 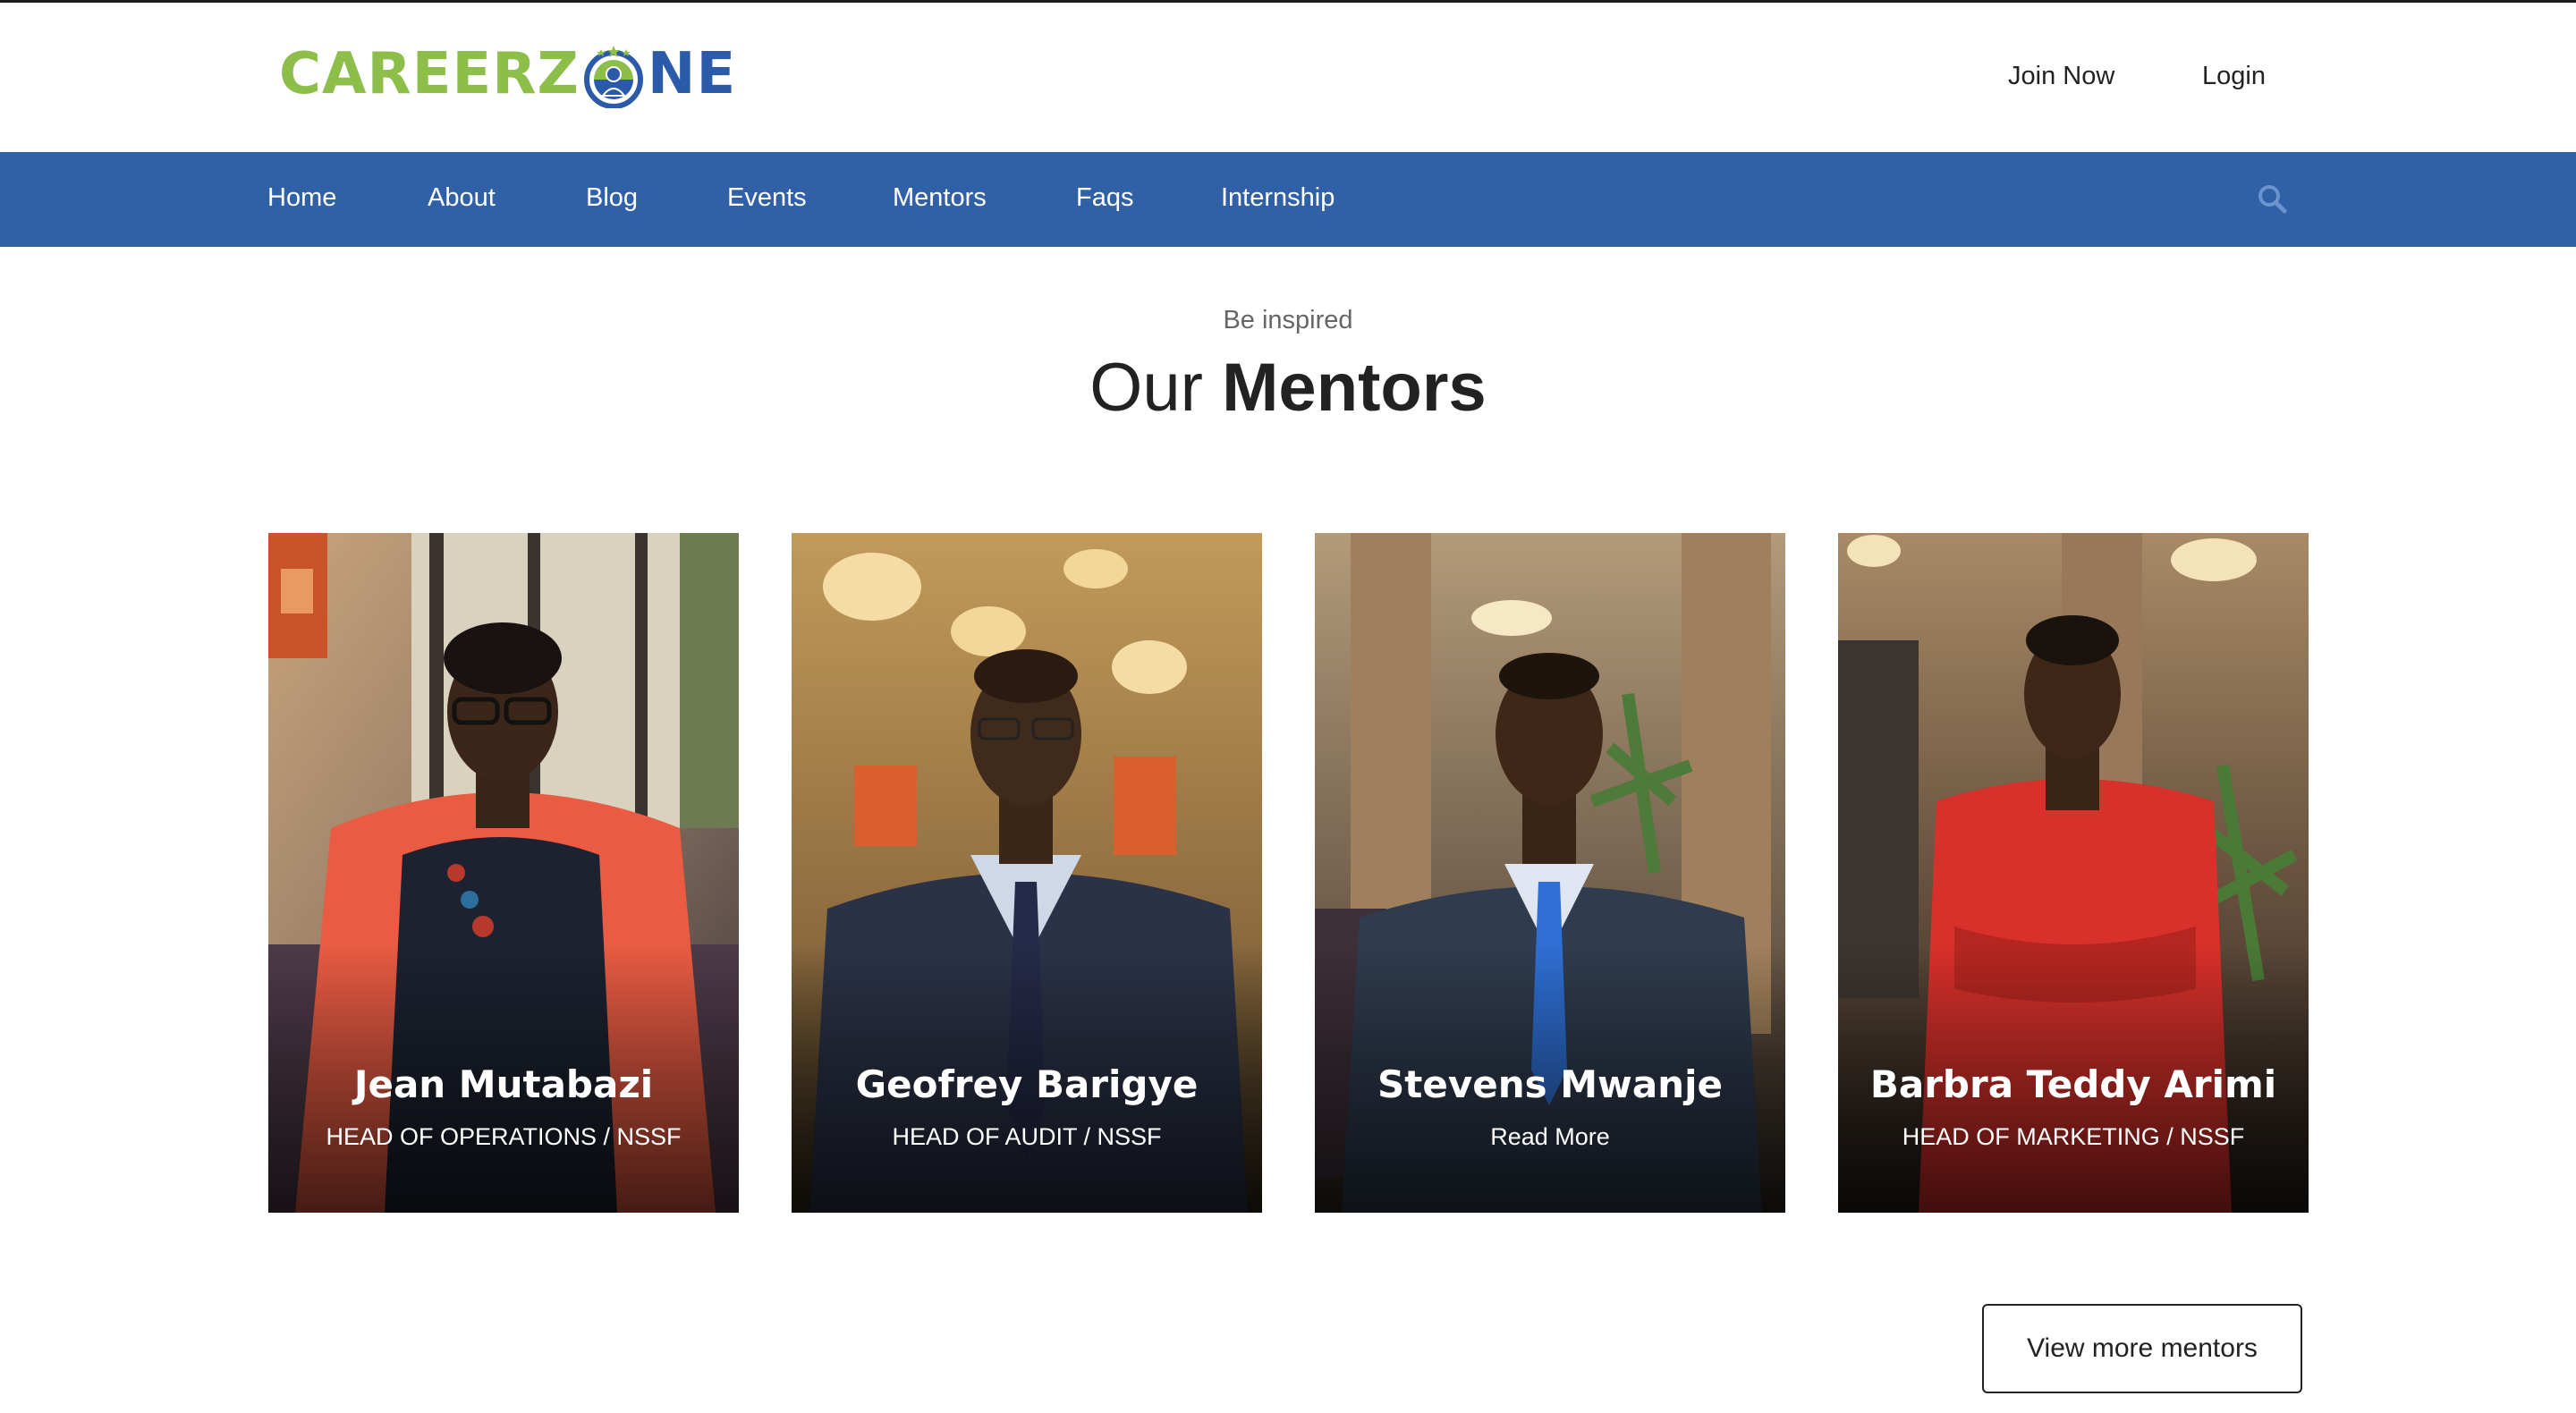 What do you see at coordinates (503, 873) in the screenshot?
I see `mentor-card: Jean Mutabazi HEAD OF OPERATIONS / NSSF` at bounding box center [503, 873].